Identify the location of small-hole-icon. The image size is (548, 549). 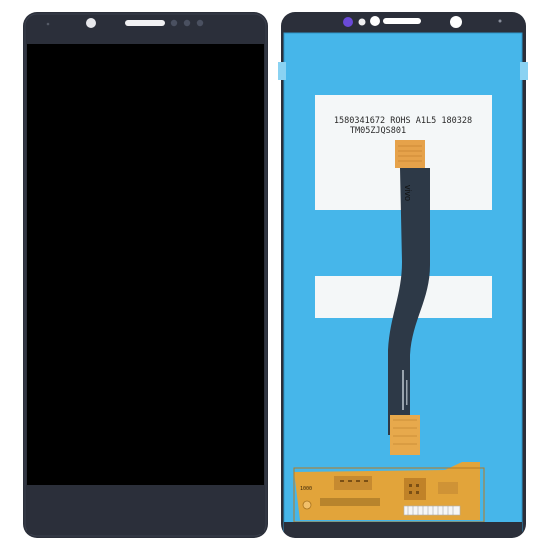
(500, 21).